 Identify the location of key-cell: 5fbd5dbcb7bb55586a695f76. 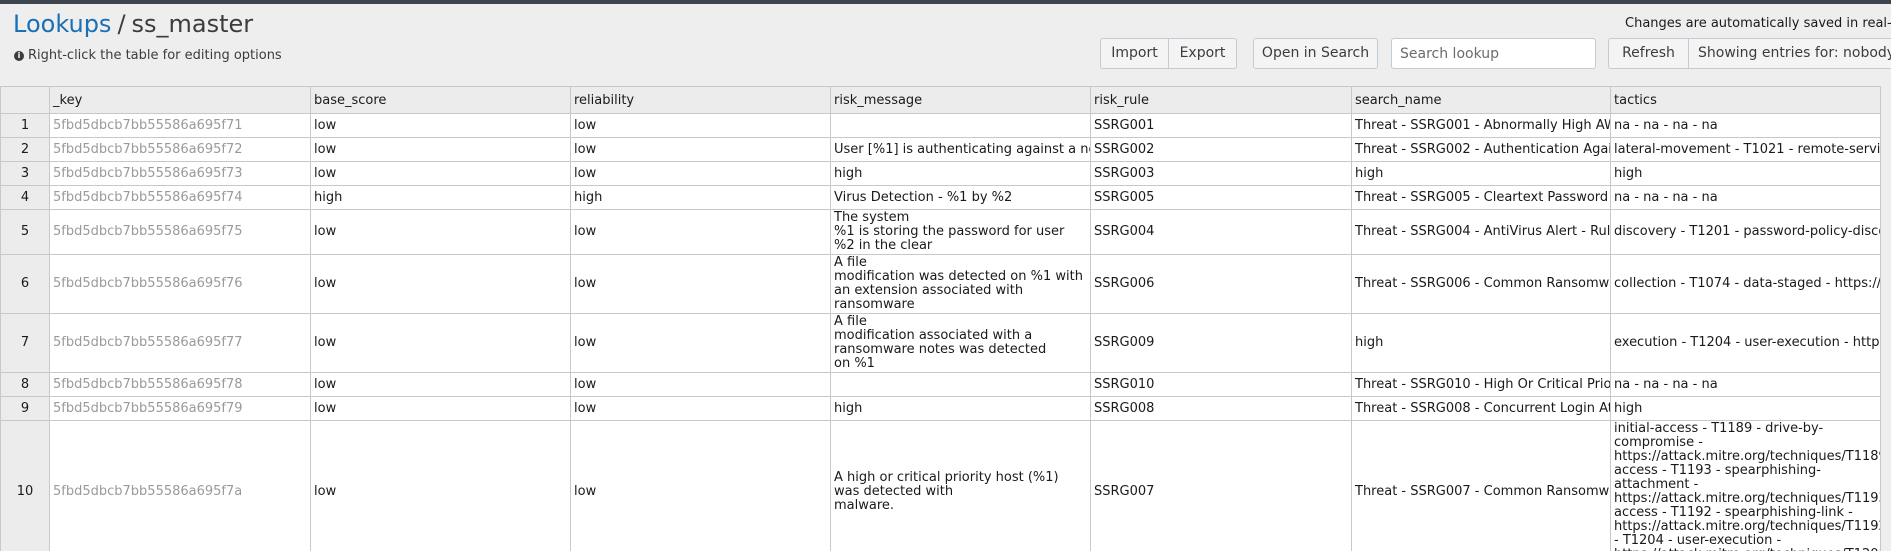
(180, 284).